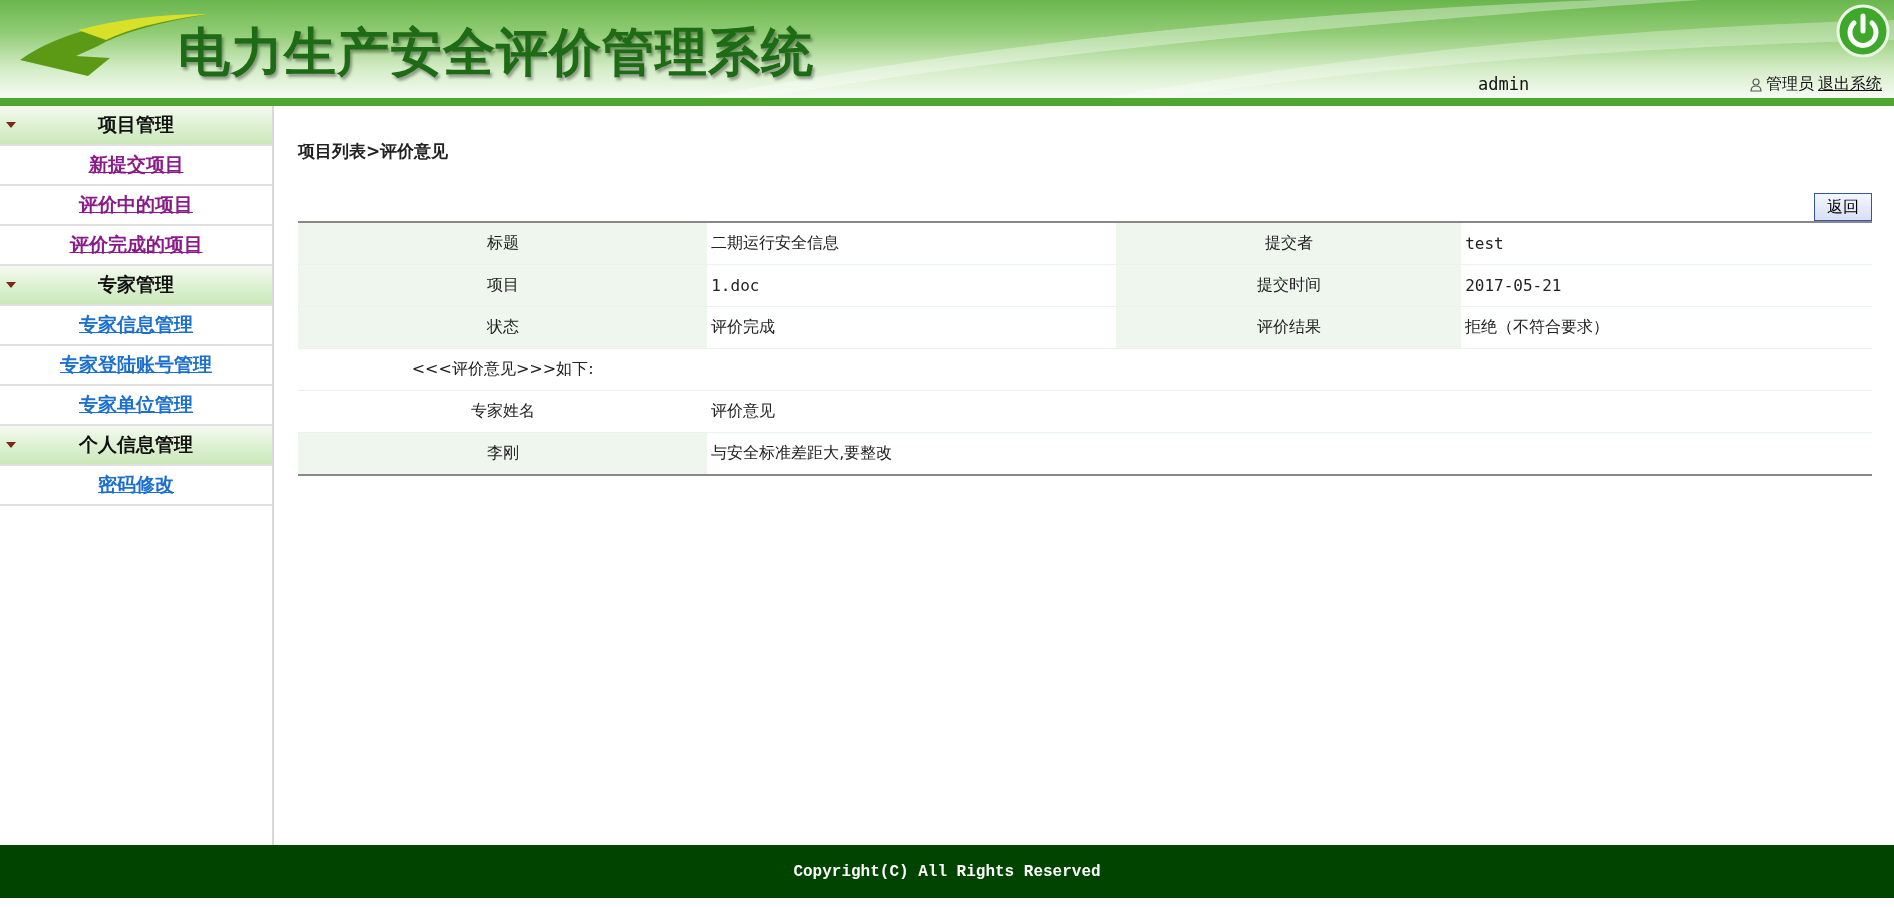  I want to click on power-icon, so click(1863, 31).